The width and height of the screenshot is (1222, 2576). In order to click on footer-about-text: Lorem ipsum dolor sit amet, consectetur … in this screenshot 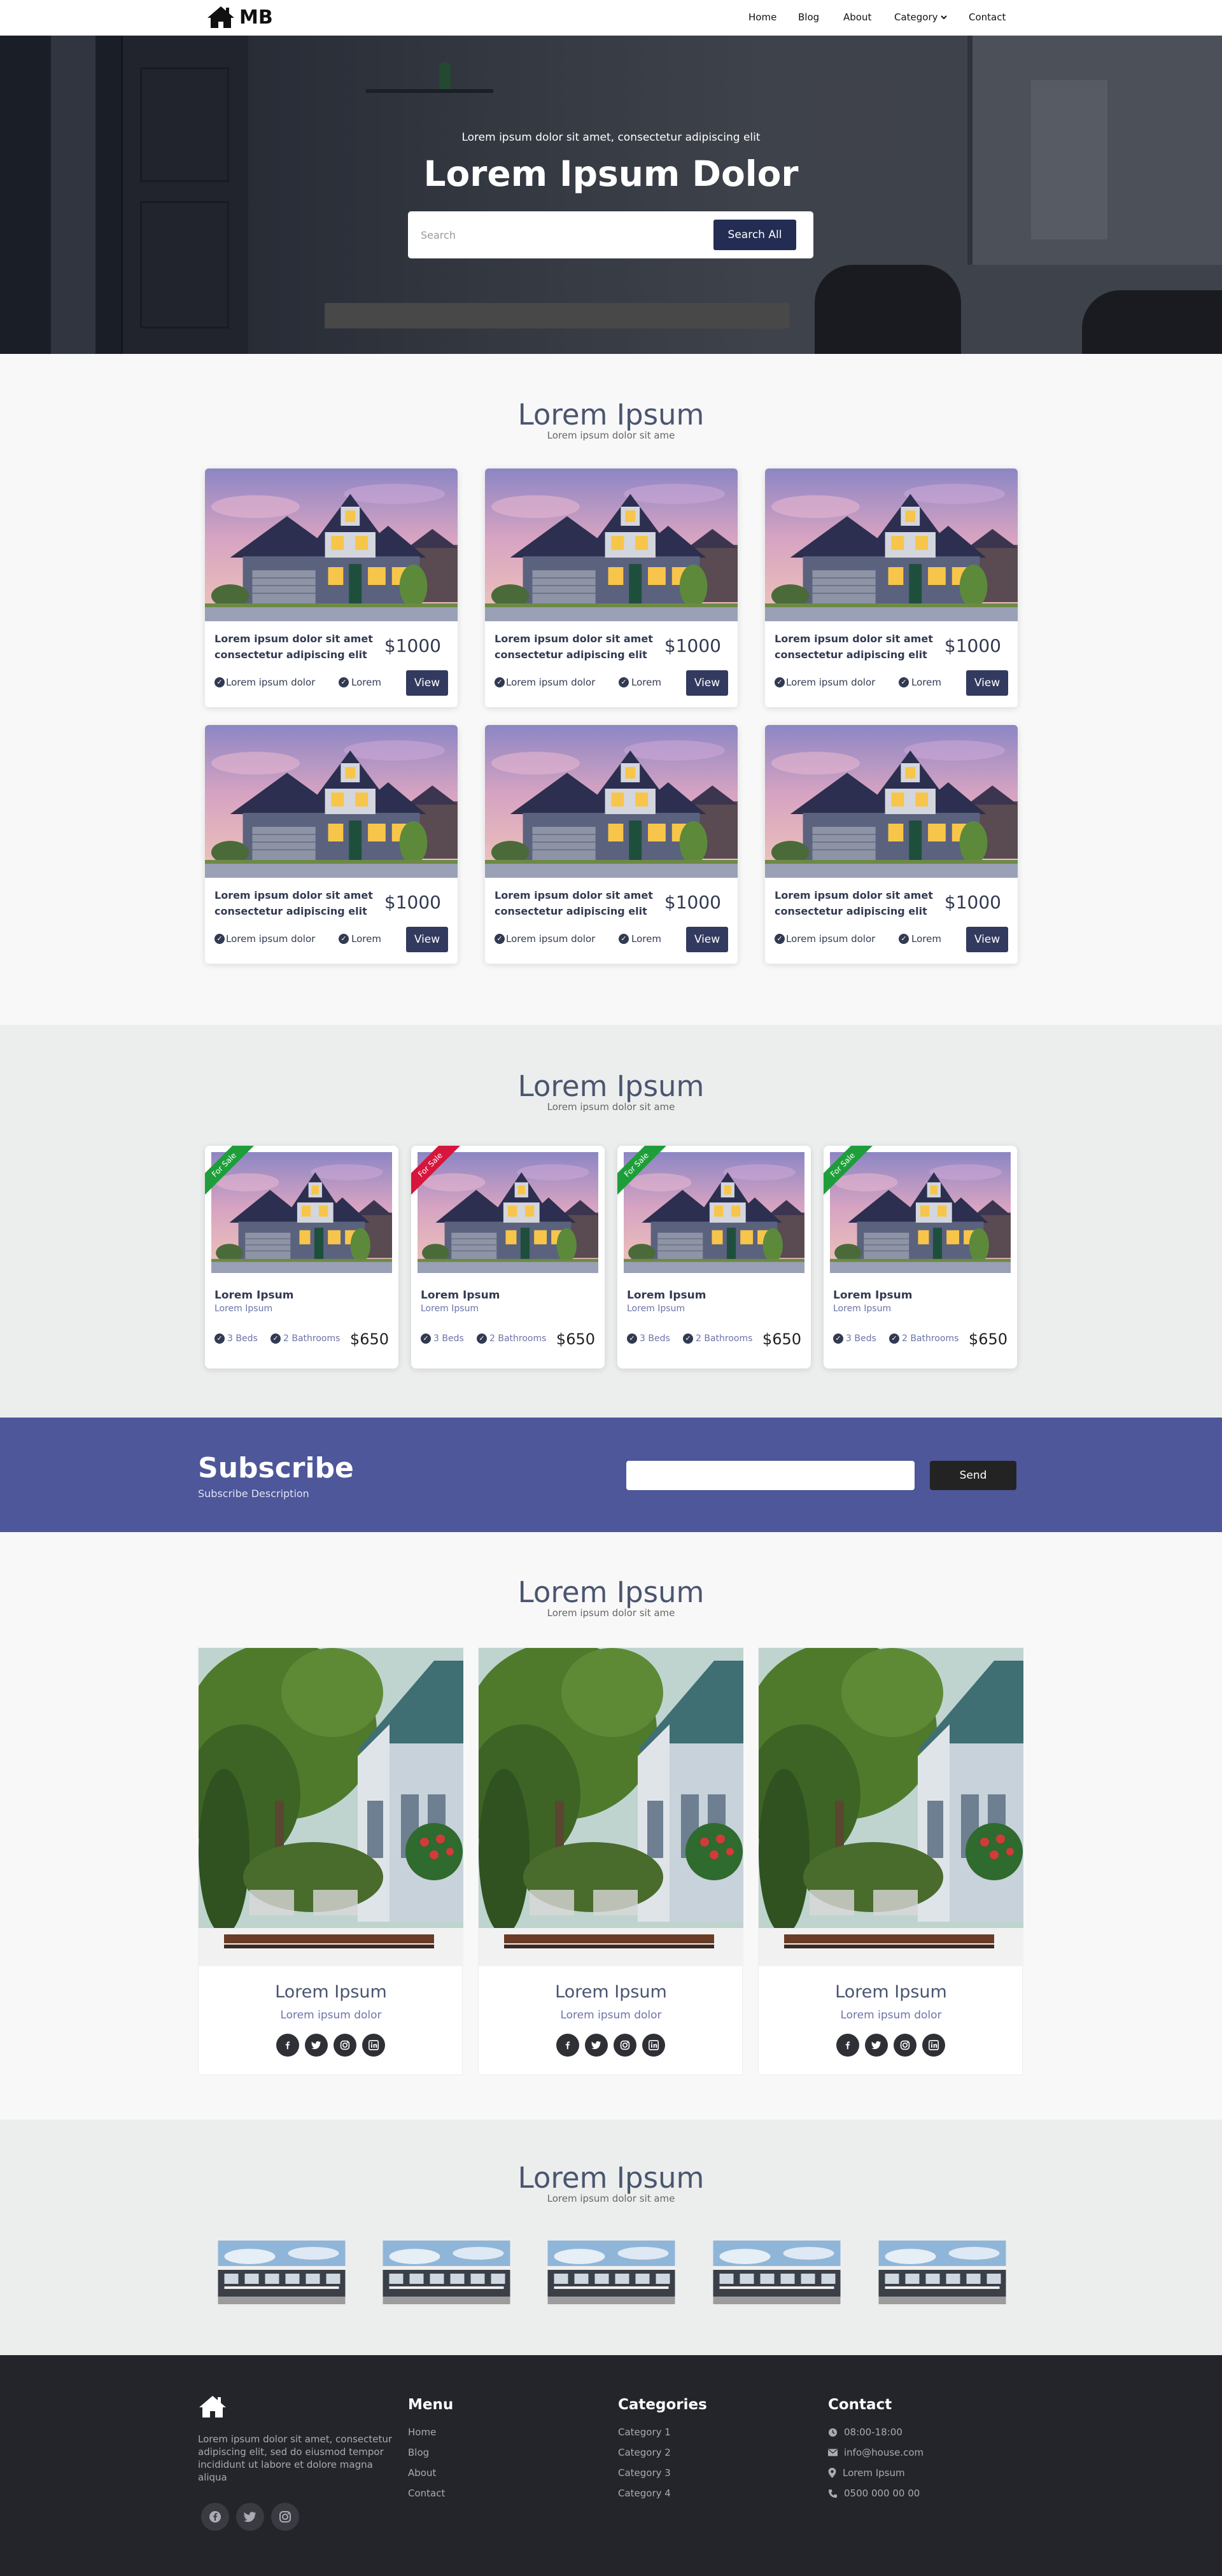, I will do `click(295, 2458)`.